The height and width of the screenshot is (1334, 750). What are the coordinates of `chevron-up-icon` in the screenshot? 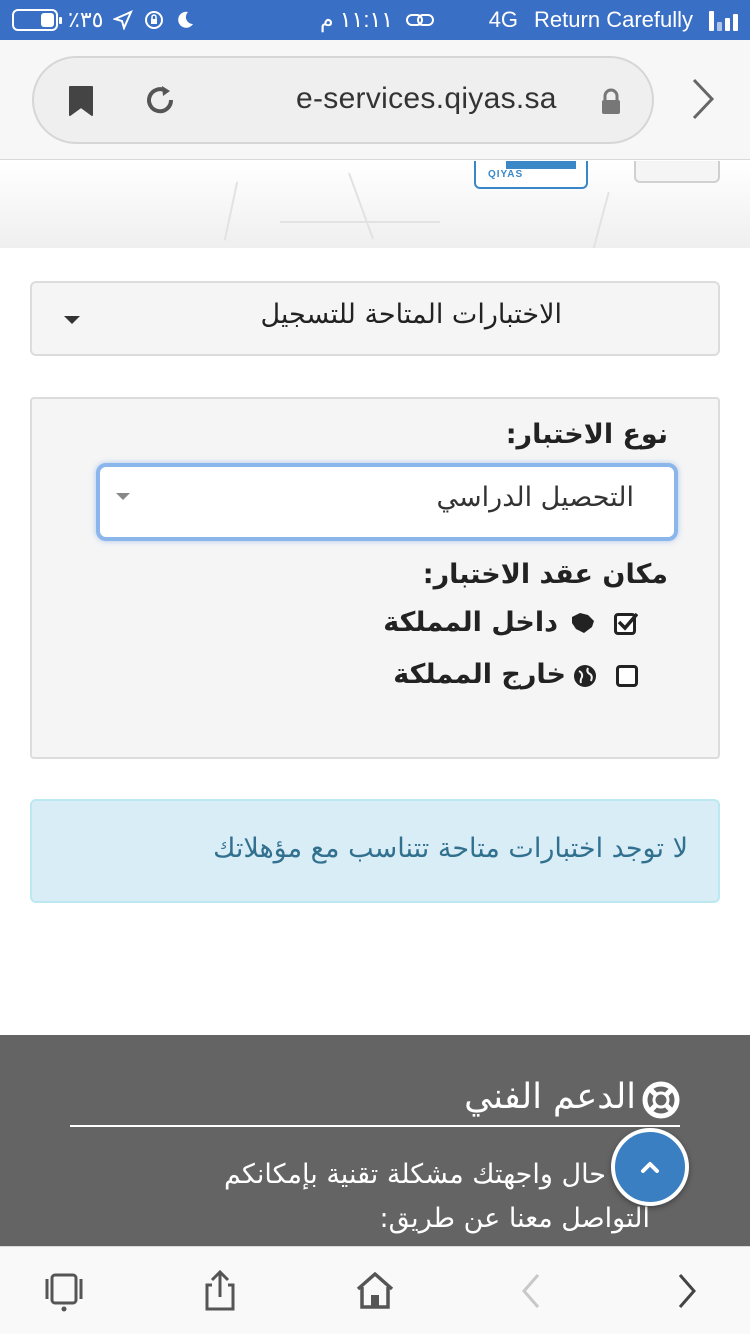 It's located at (650, 1167).